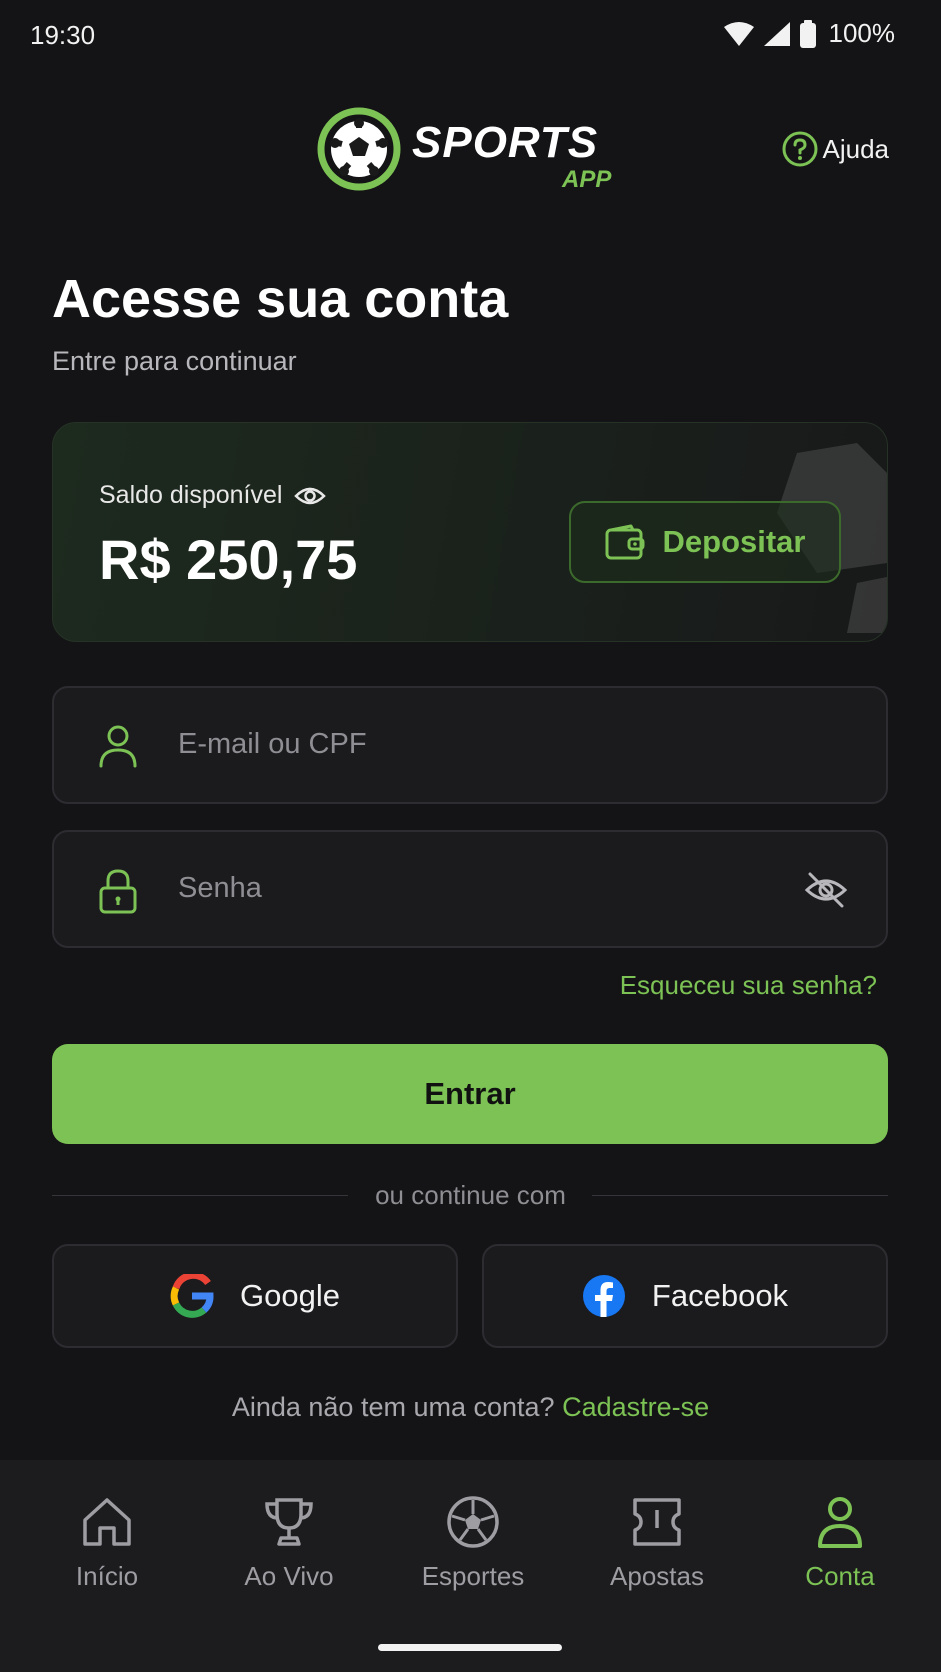 This screenshot has height=1672, width=941. Describe the element at coordinates (393, 1407) in the screenshot. I see `signup-prompt: Ainda não tem uma conta?` at that location.